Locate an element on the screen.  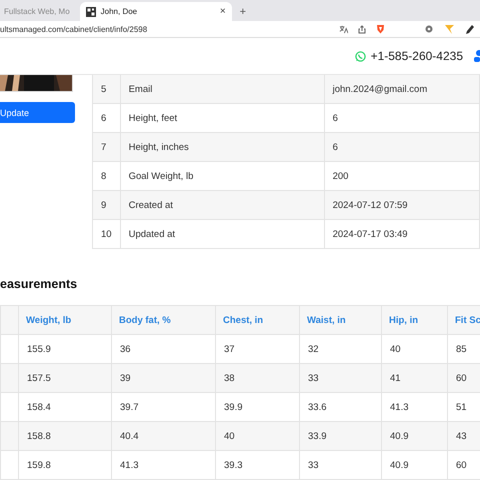
new-tab-button: + is located at coordinates (243, 12).